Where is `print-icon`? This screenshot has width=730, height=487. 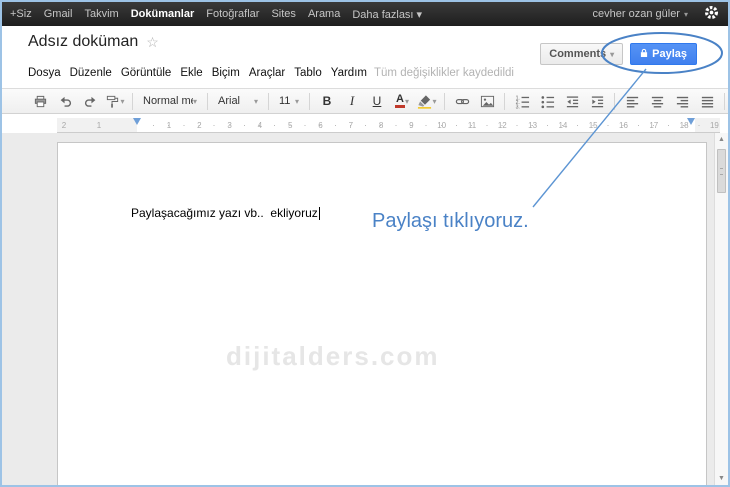 print-icon is located at coordinates (40, 101).